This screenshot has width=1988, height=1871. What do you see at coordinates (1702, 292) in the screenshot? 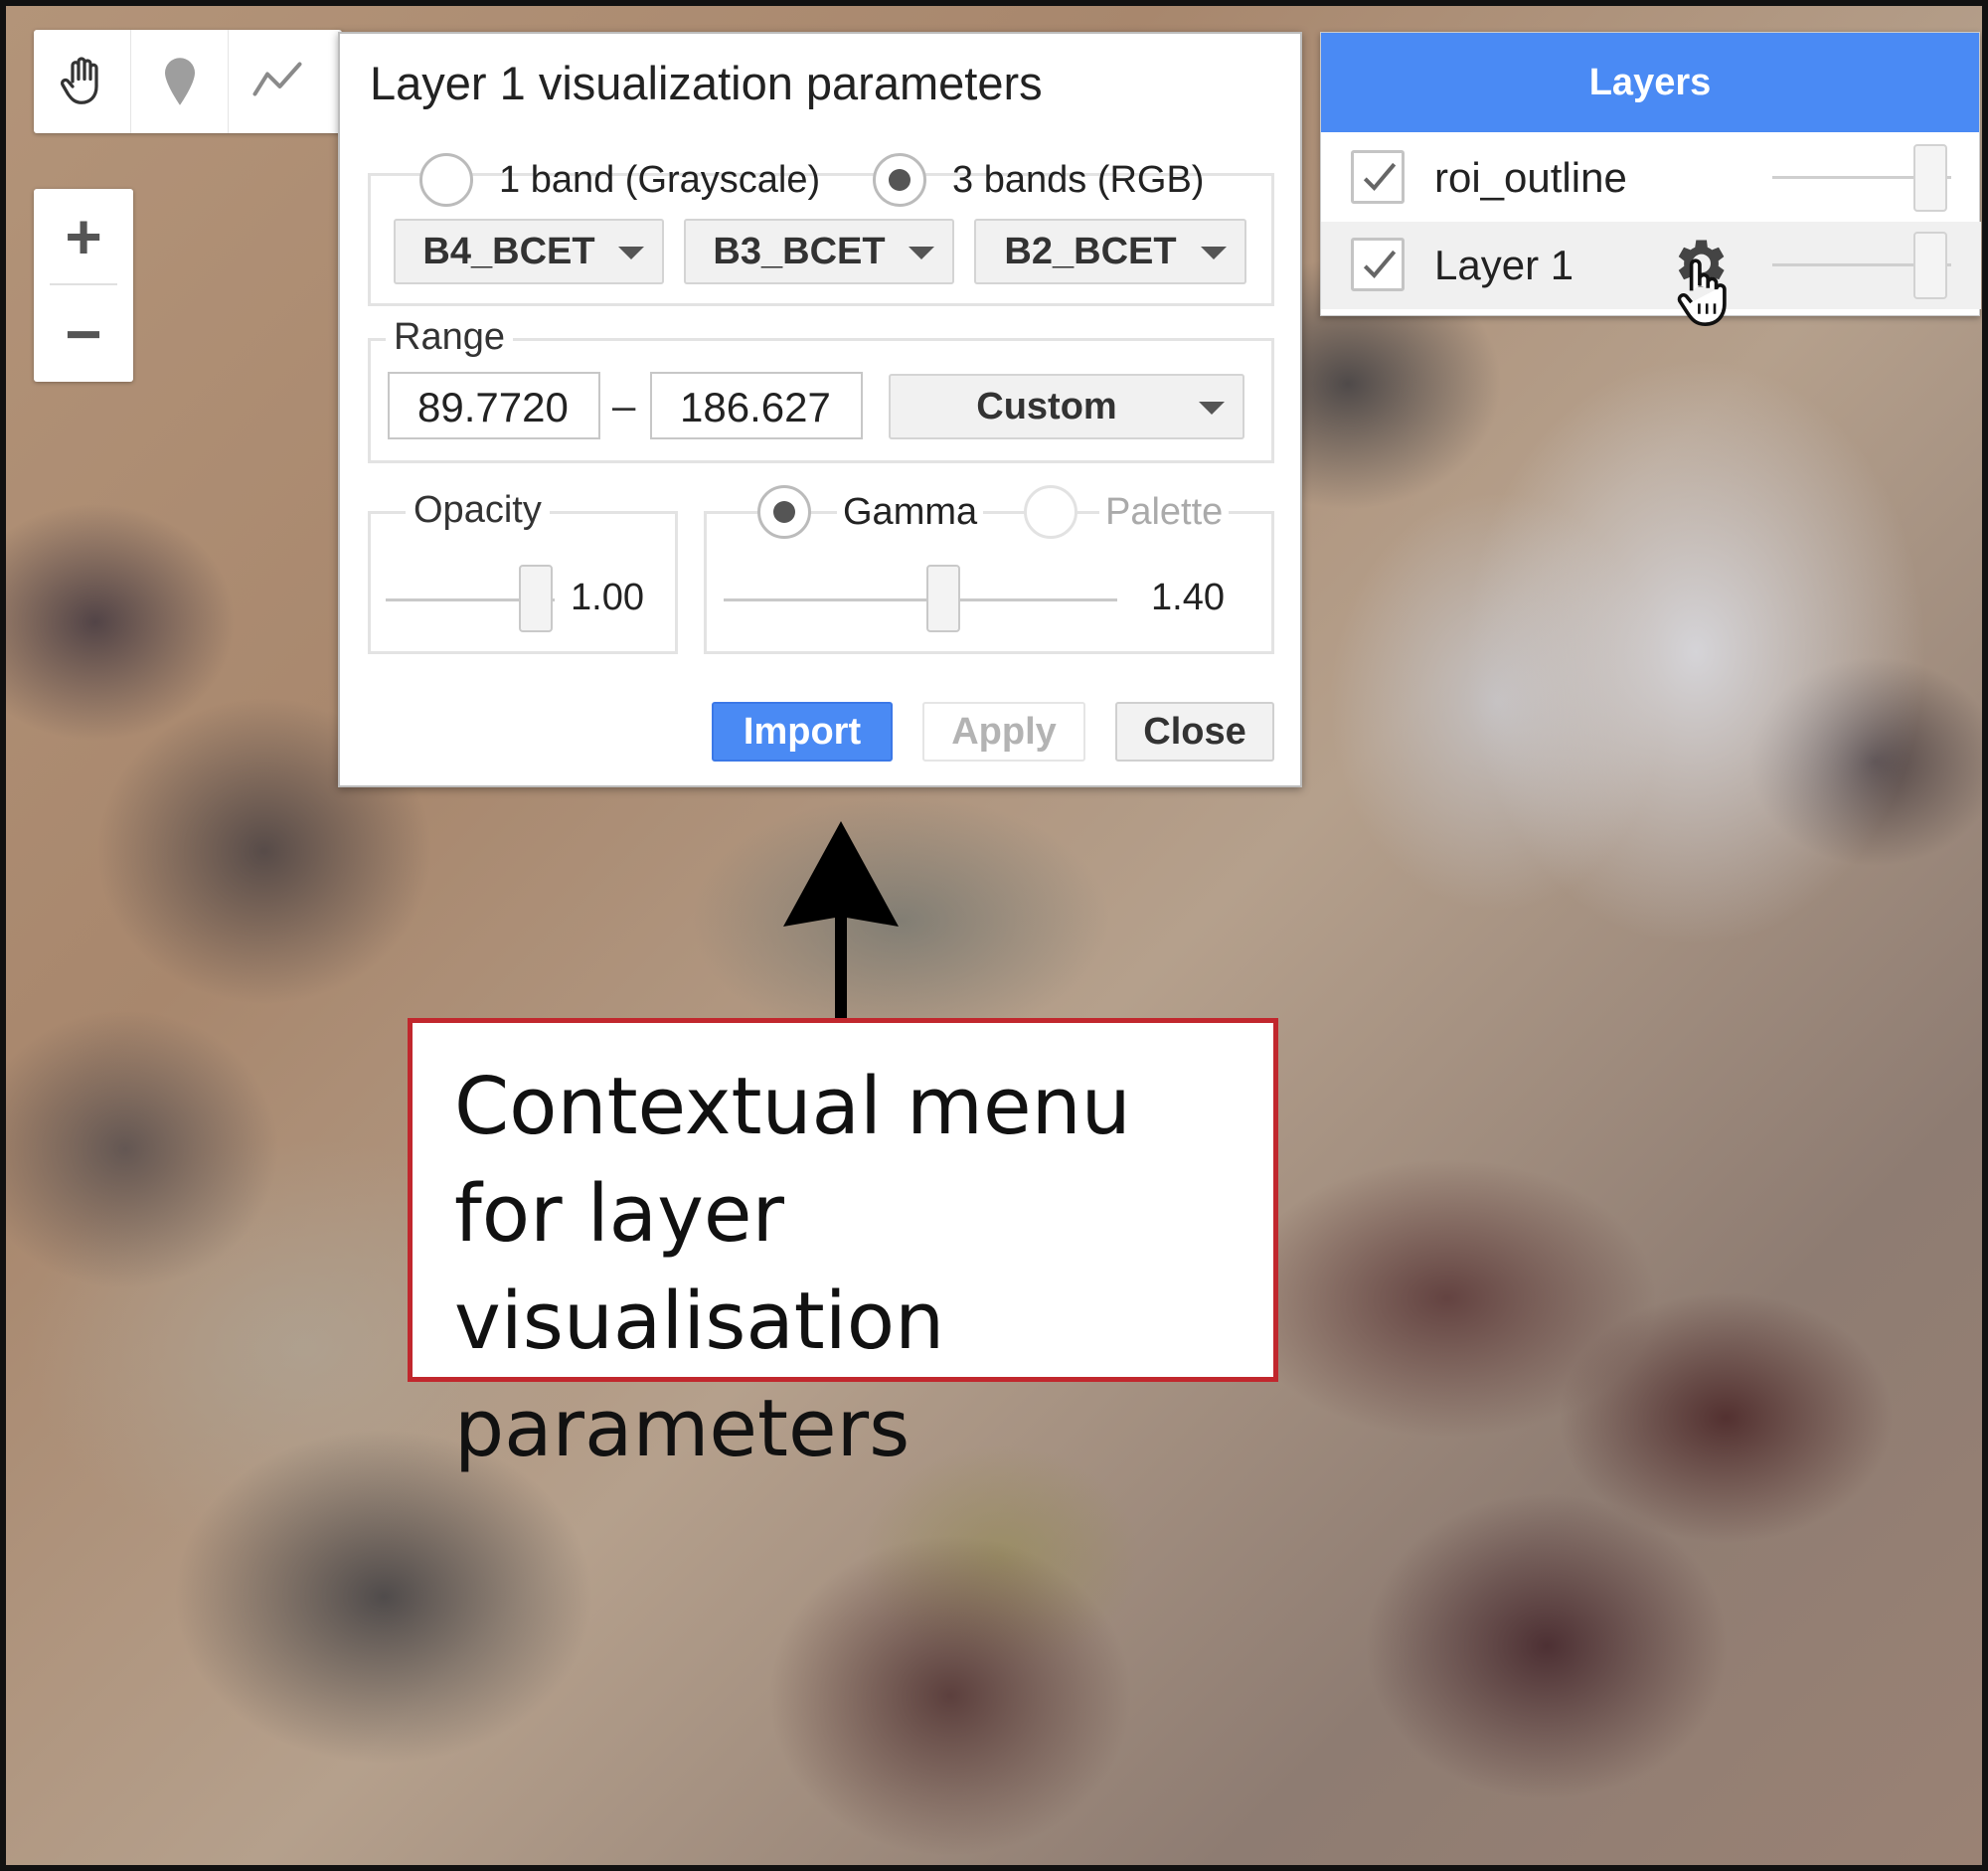
I see `pointer-hand-icon` at bounding box center [1702, 292].